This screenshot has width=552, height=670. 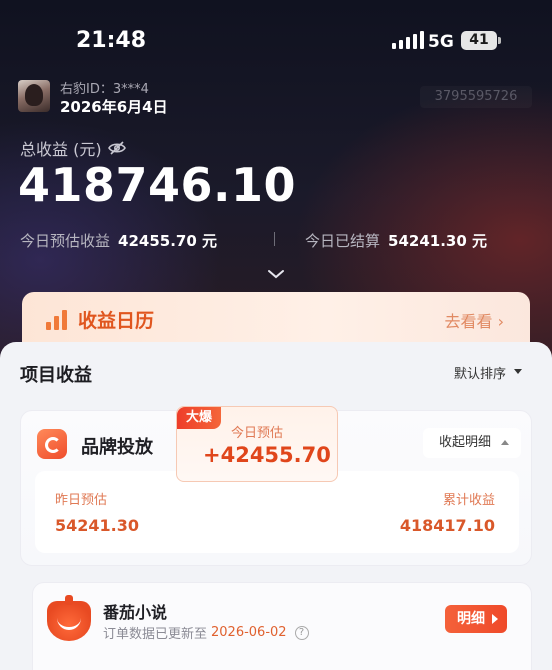 I want to click on novel-card: 番茄小说 订单数据已更新至 2026-06-02 ? 明细, so click(x=282, y=626).